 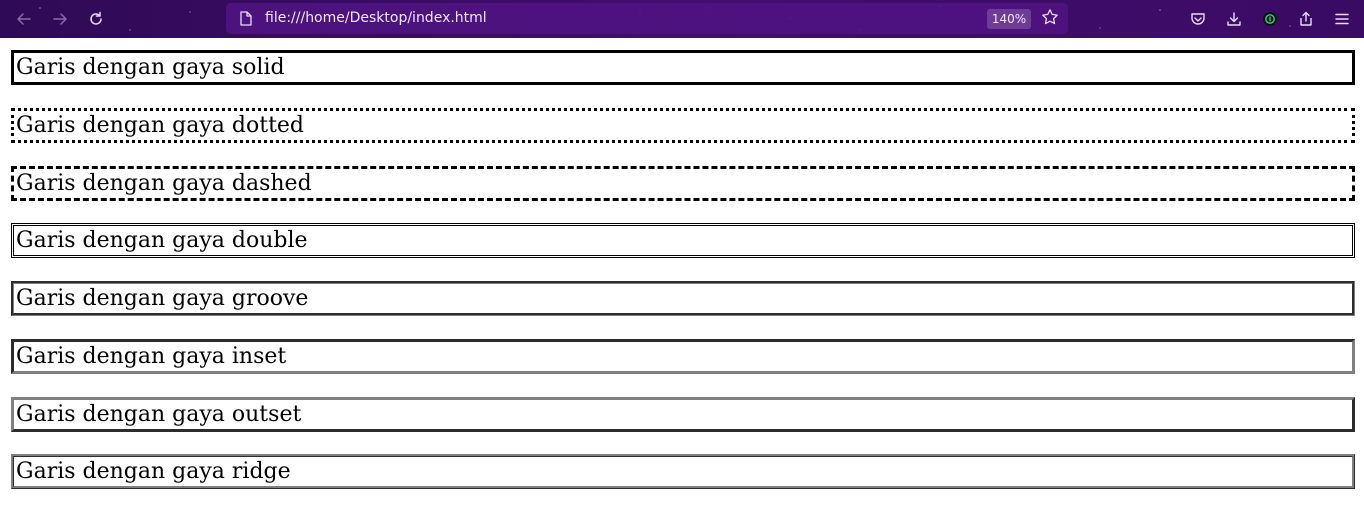 I want to click on page-icon, so click(x=246, y=20).